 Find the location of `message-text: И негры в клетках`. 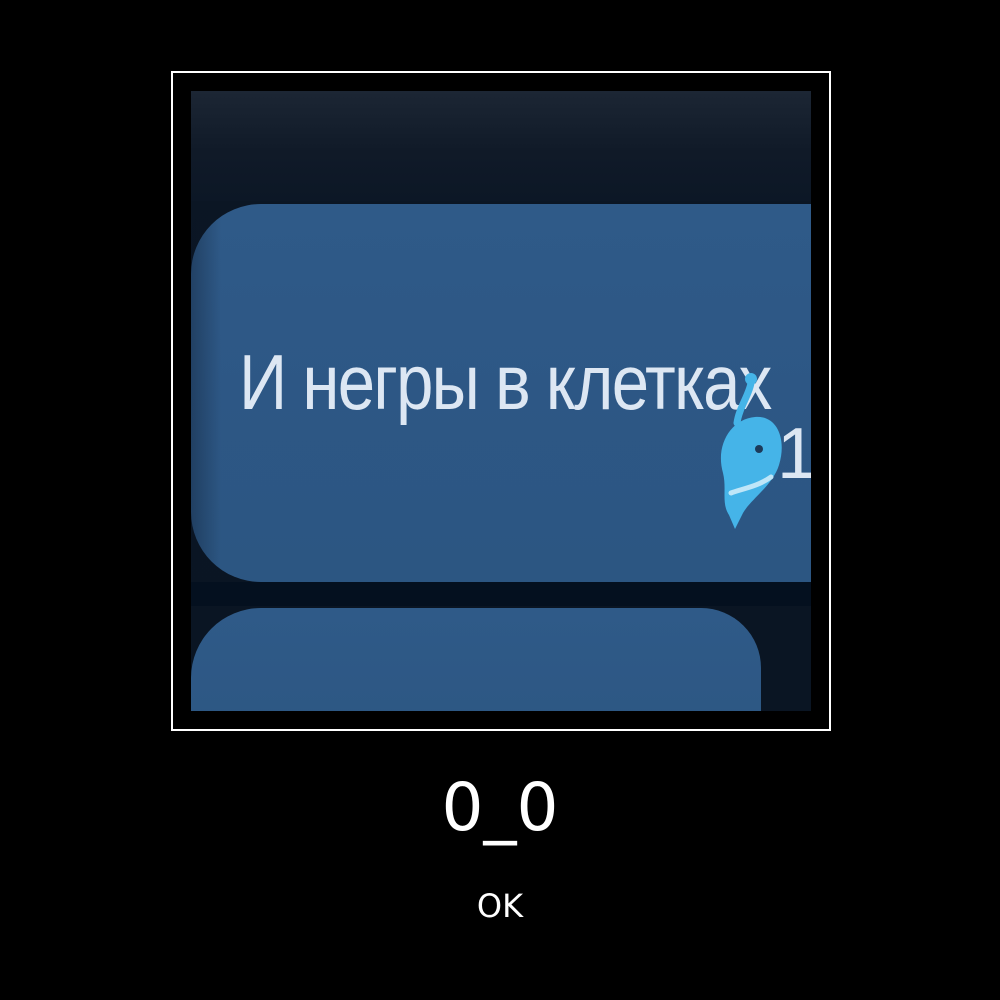

message-text: И негры в клетках is located at coordinates (505, 382).